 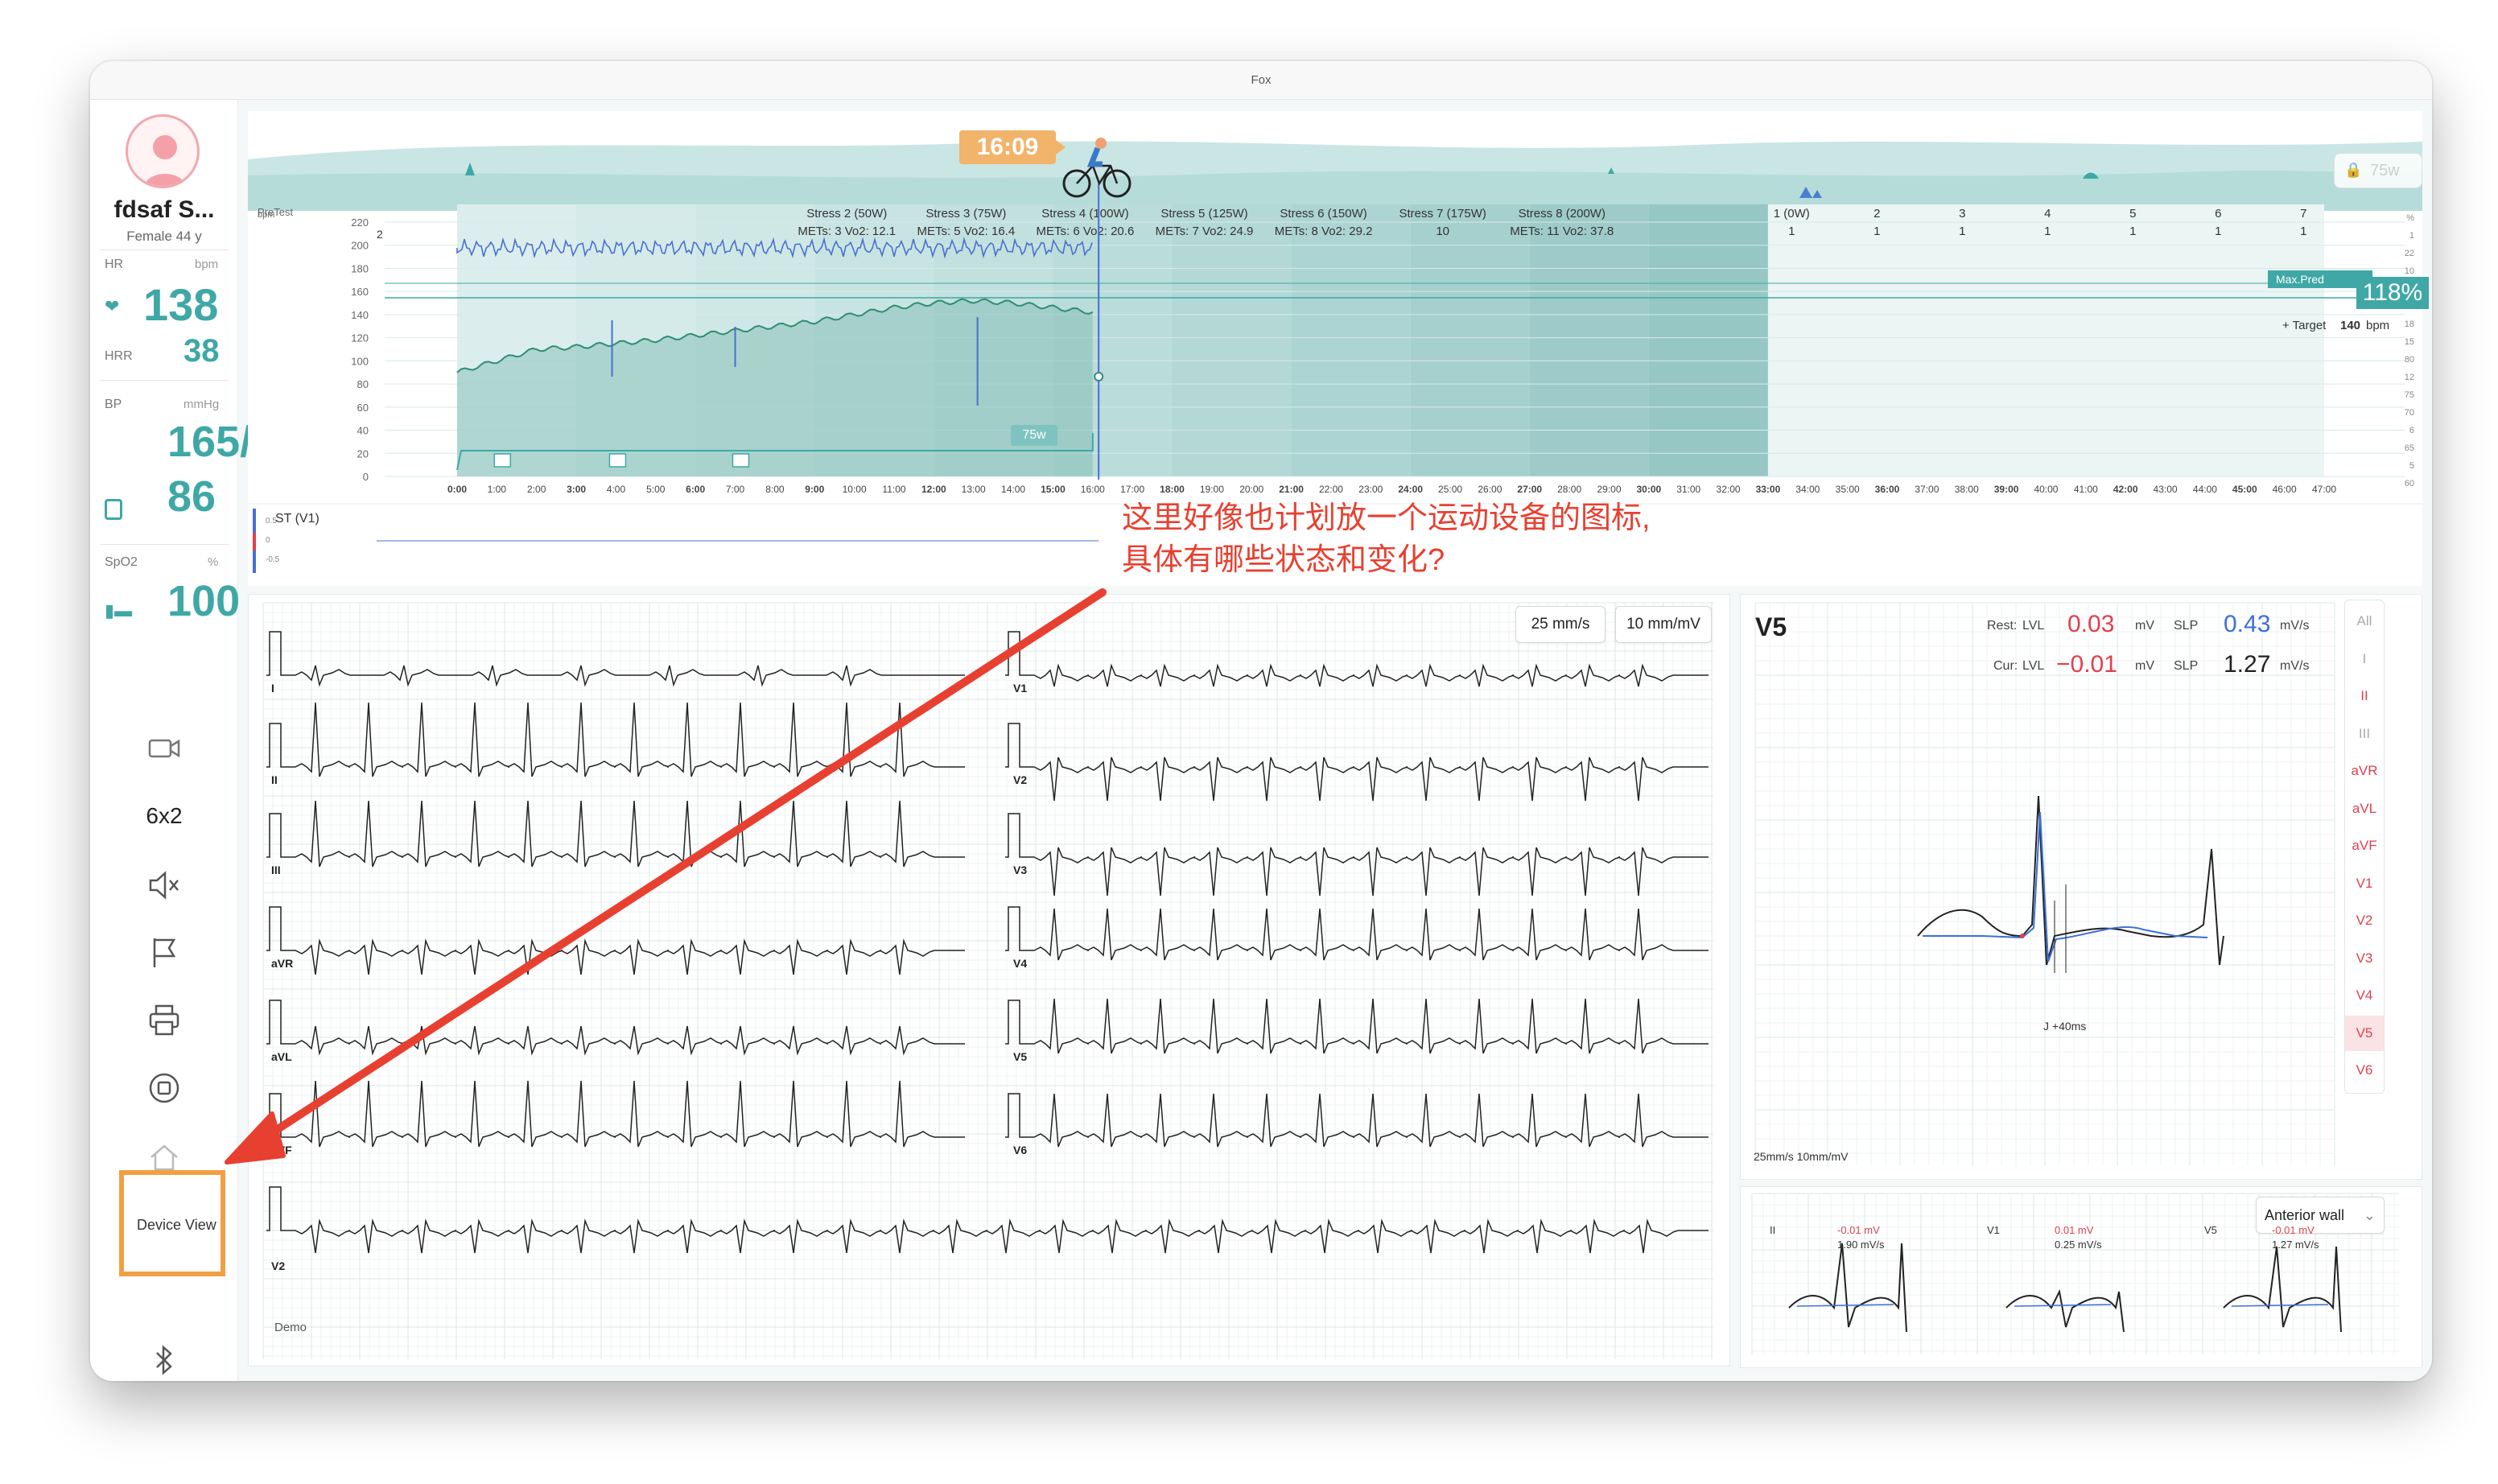 What do you see at coordinates (2048, 214) in the screenshot?
I see `recovery-label: 4` at bounding box center [2048, 214].